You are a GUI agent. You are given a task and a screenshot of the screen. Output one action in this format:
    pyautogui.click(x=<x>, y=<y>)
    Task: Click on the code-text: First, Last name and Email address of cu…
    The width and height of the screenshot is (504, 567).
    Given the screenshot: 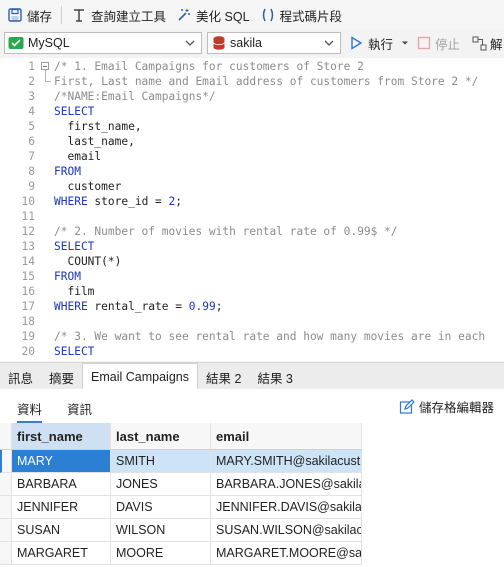 What is the action you would take?
    pyautogui.click(x=266, y=81)
    